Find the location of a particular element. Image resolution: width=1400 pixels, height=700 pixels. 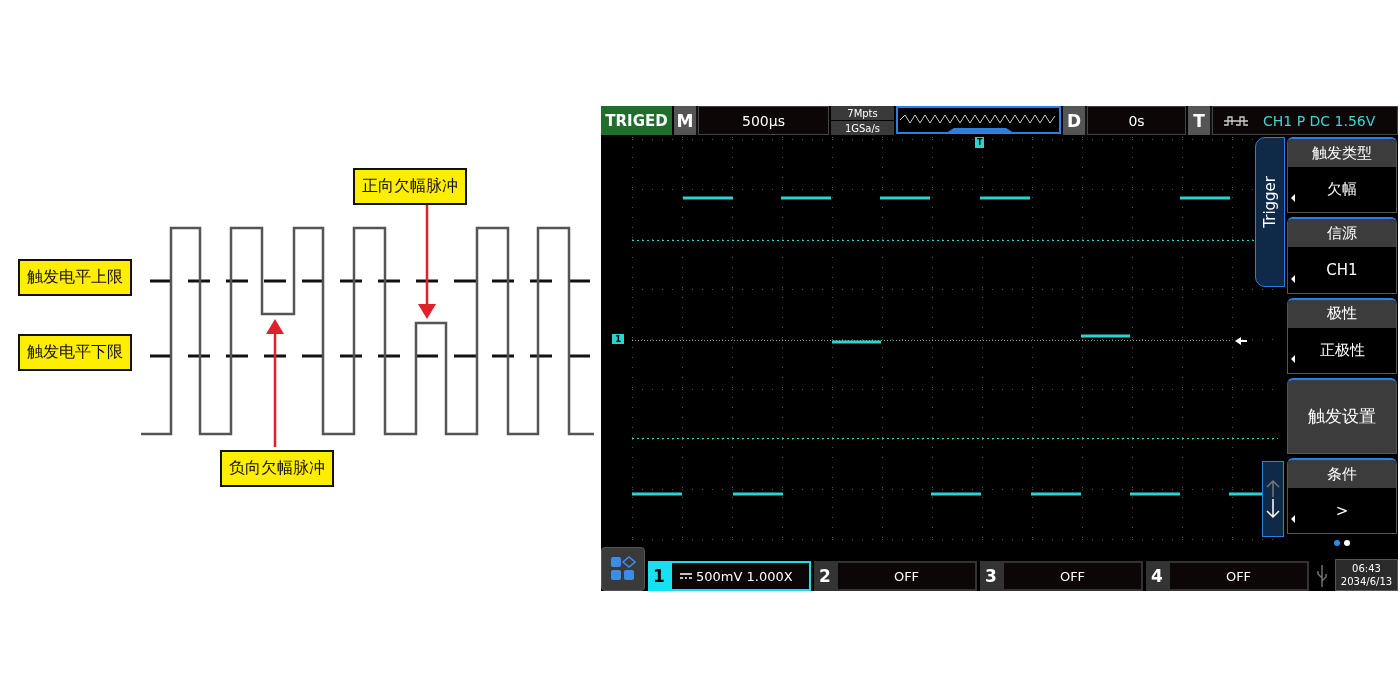

menu-option-value: > is located at coordinates (1342, 511).